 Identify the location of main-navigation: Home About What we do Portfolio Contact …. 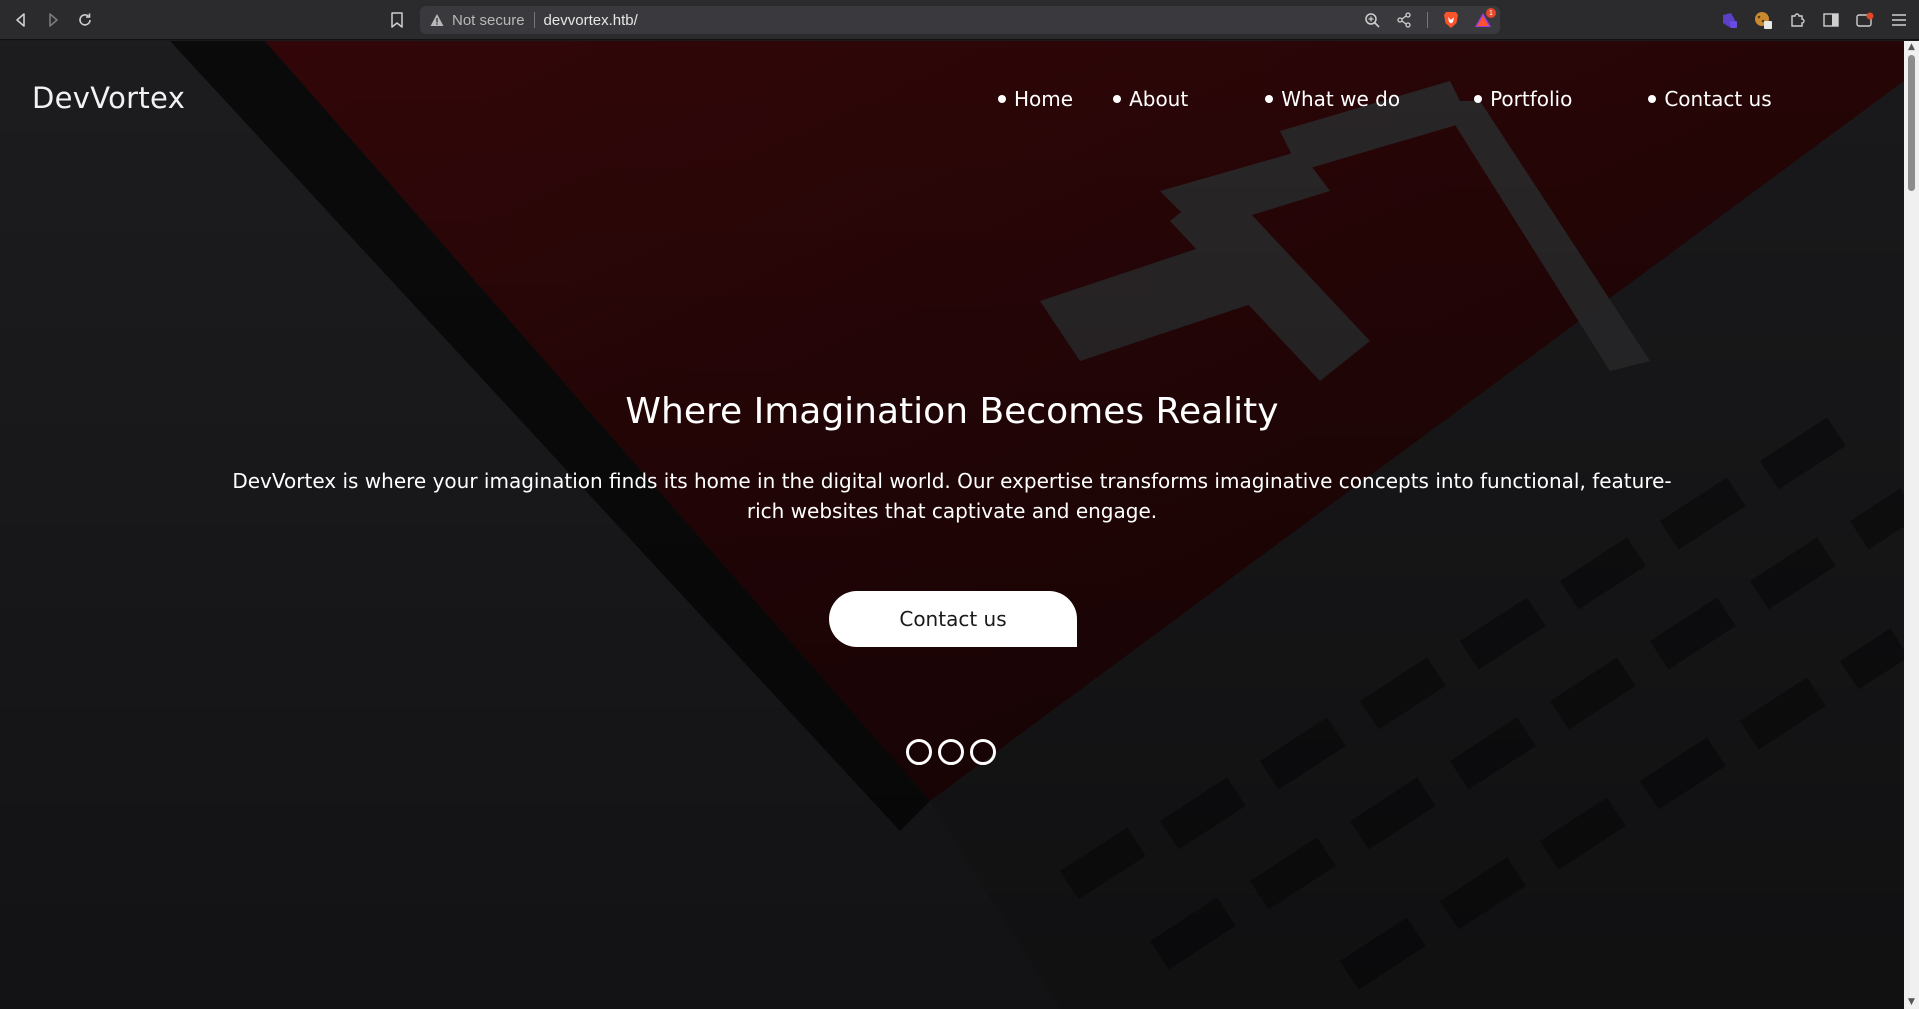
(1385, 99).